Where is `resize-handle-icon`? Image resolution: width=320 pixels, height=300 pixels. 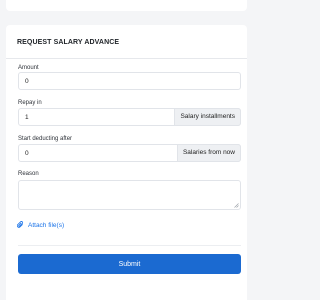
resize-handle-icon is located at coordinates (236, 205).